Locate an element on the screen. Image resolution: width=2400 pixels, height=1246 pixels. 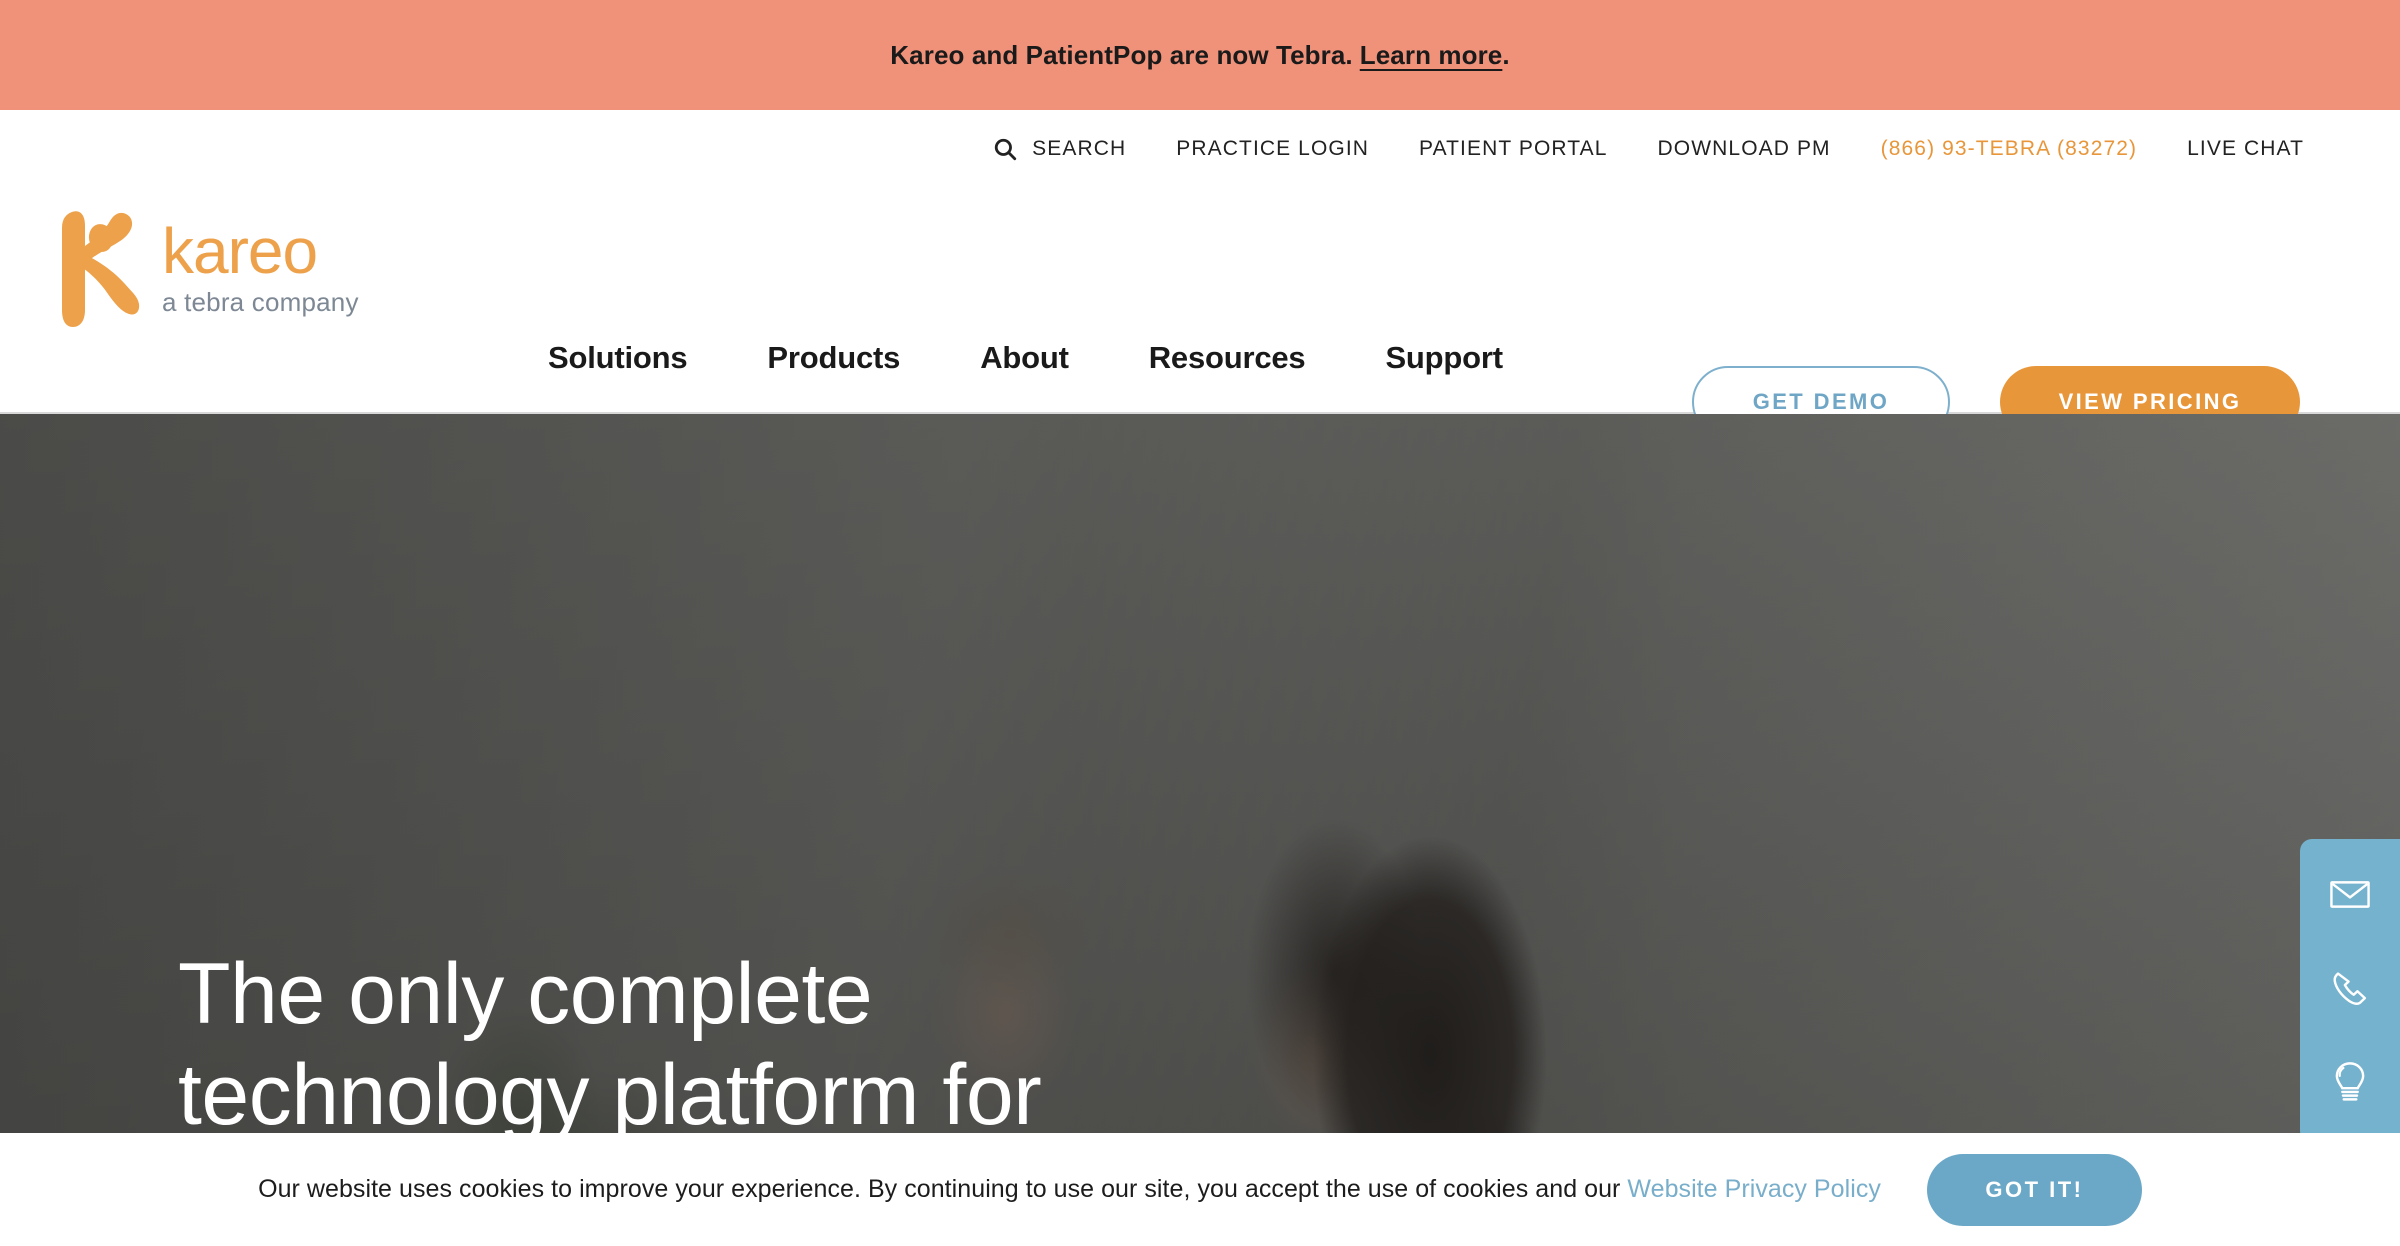
logo-tagline: a tebra company is located at coordinates (260, 301).